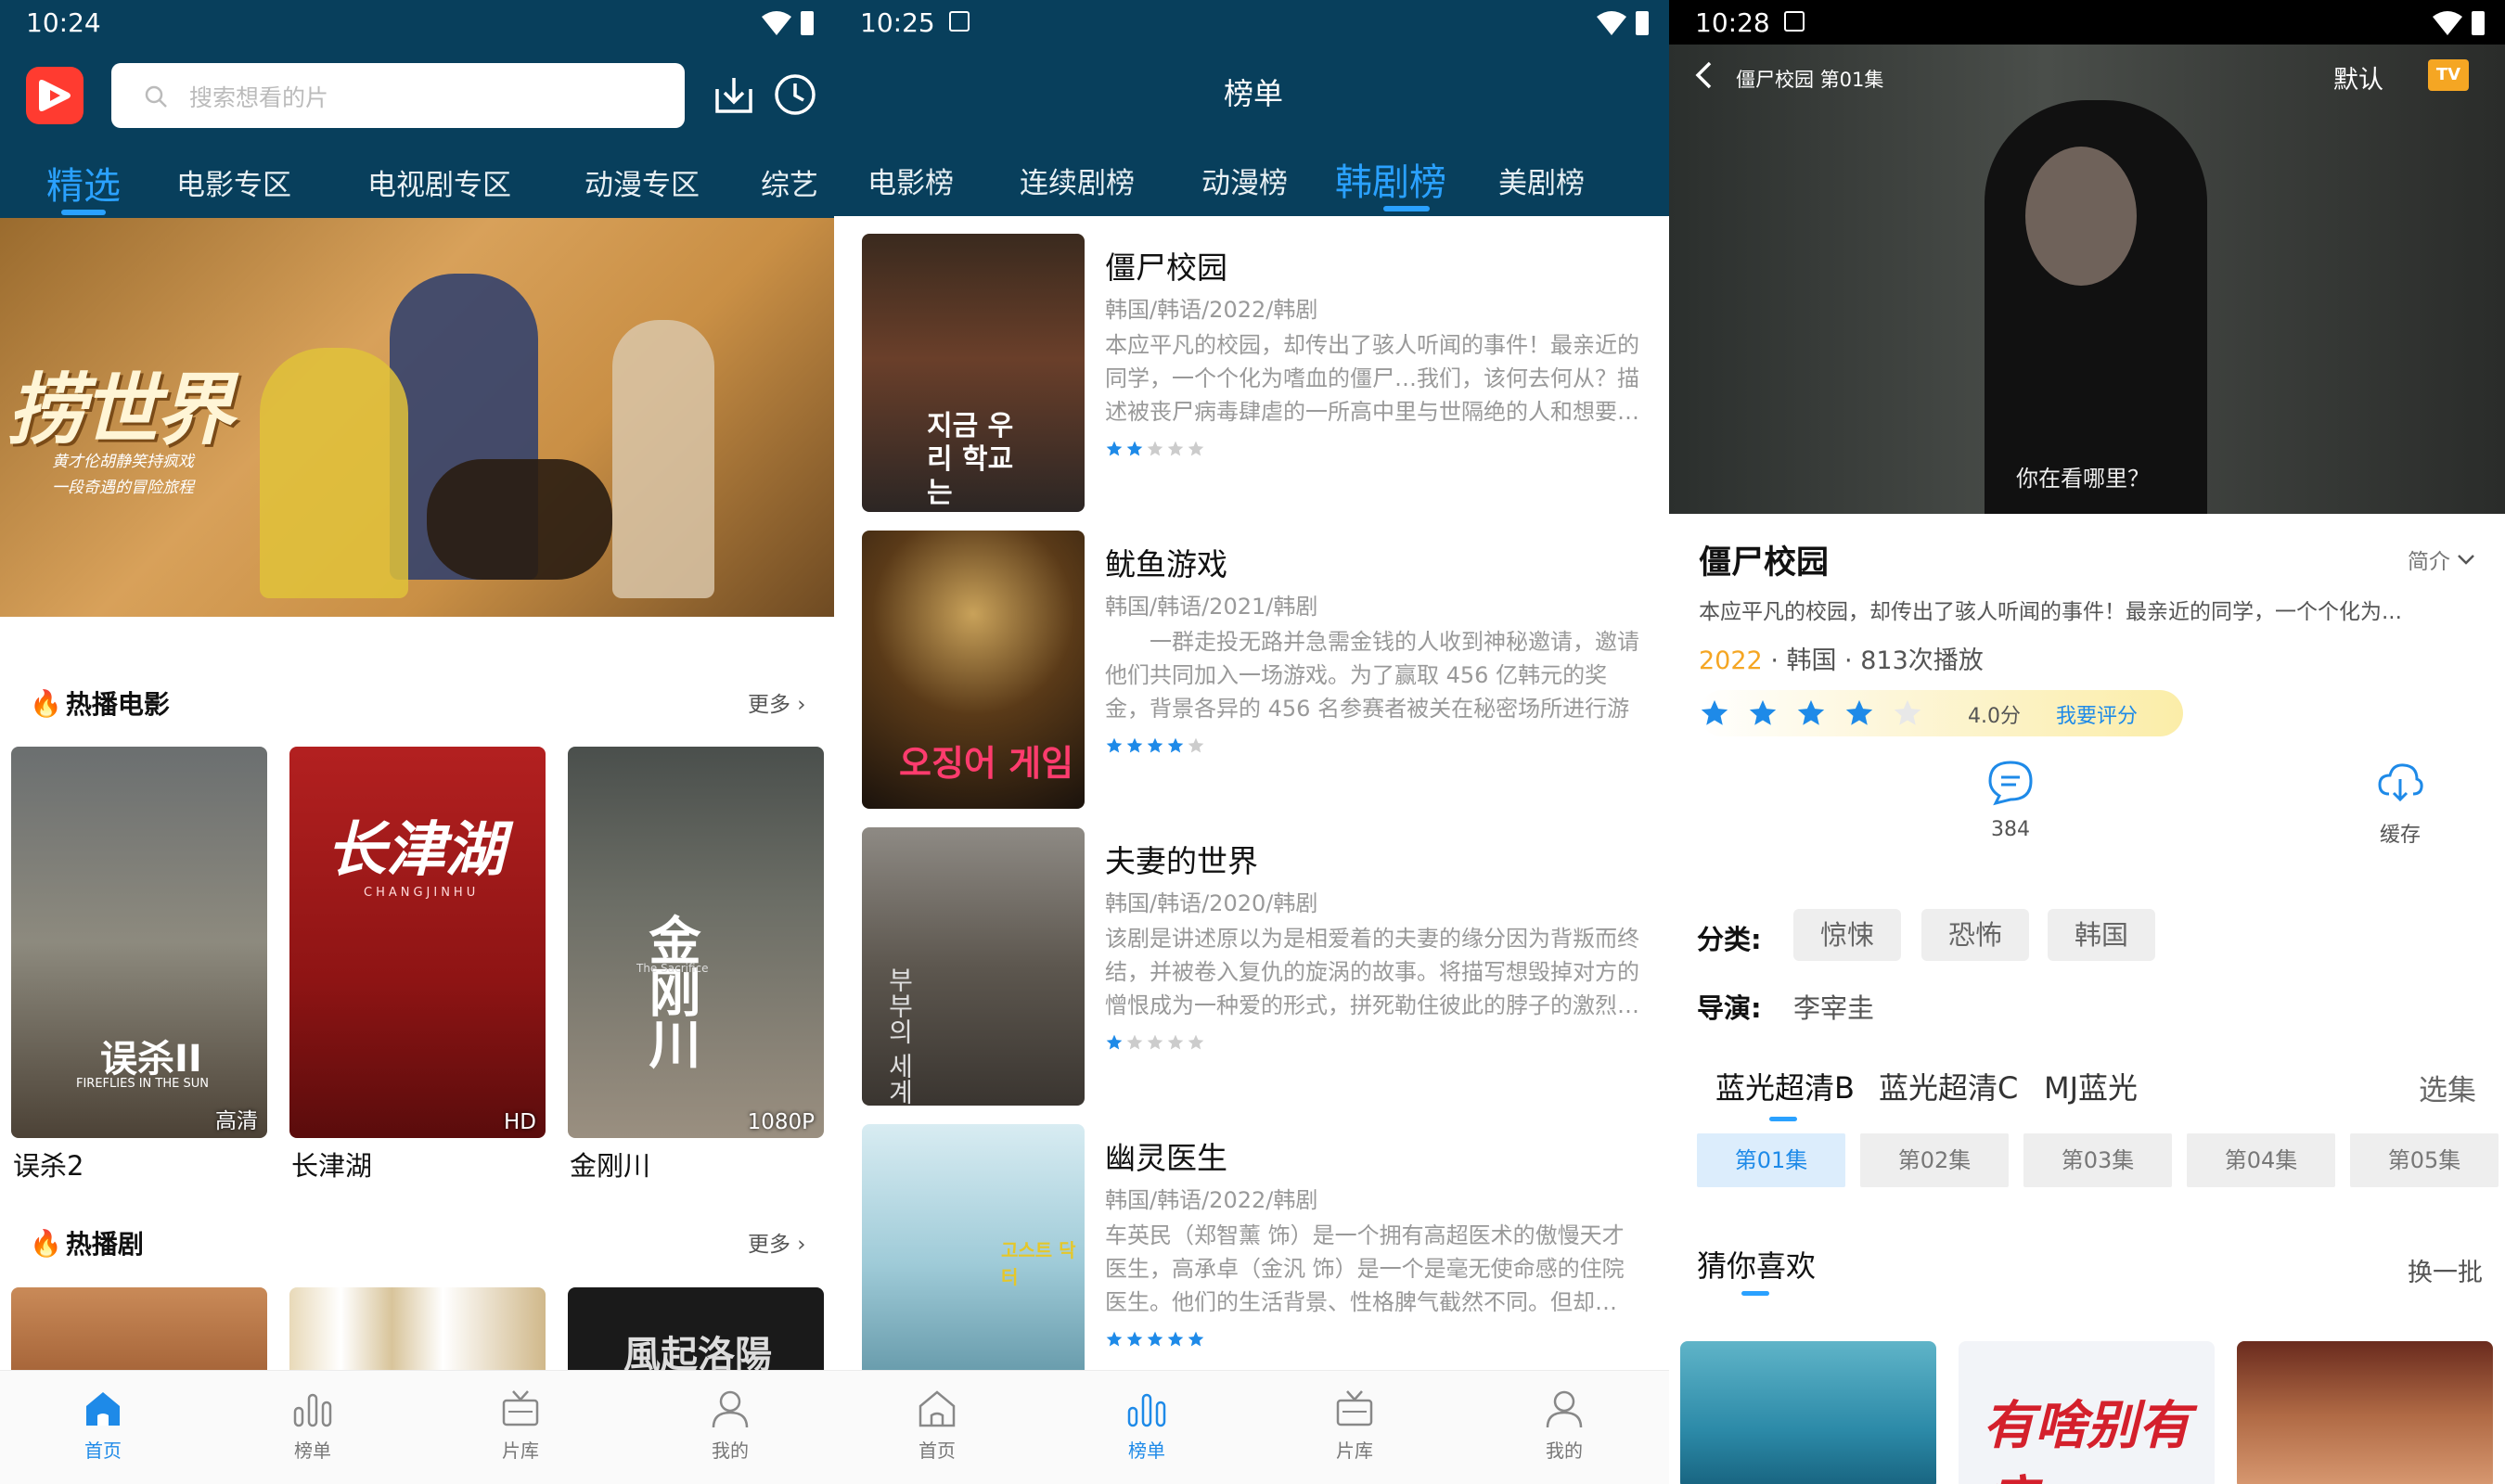 This screenshot has width=2505, height=1484. Describe the element at coordinates (1244, 180) in the screenshot. I see `tab-anime-rank: 动漫榜` at that location.